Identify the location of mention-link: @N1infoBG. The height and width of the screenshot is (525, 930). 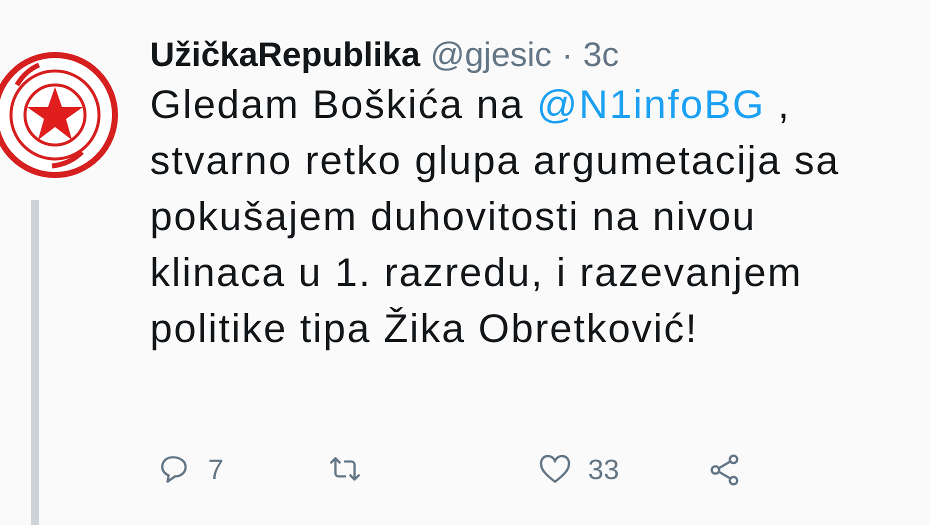
(651, 105).